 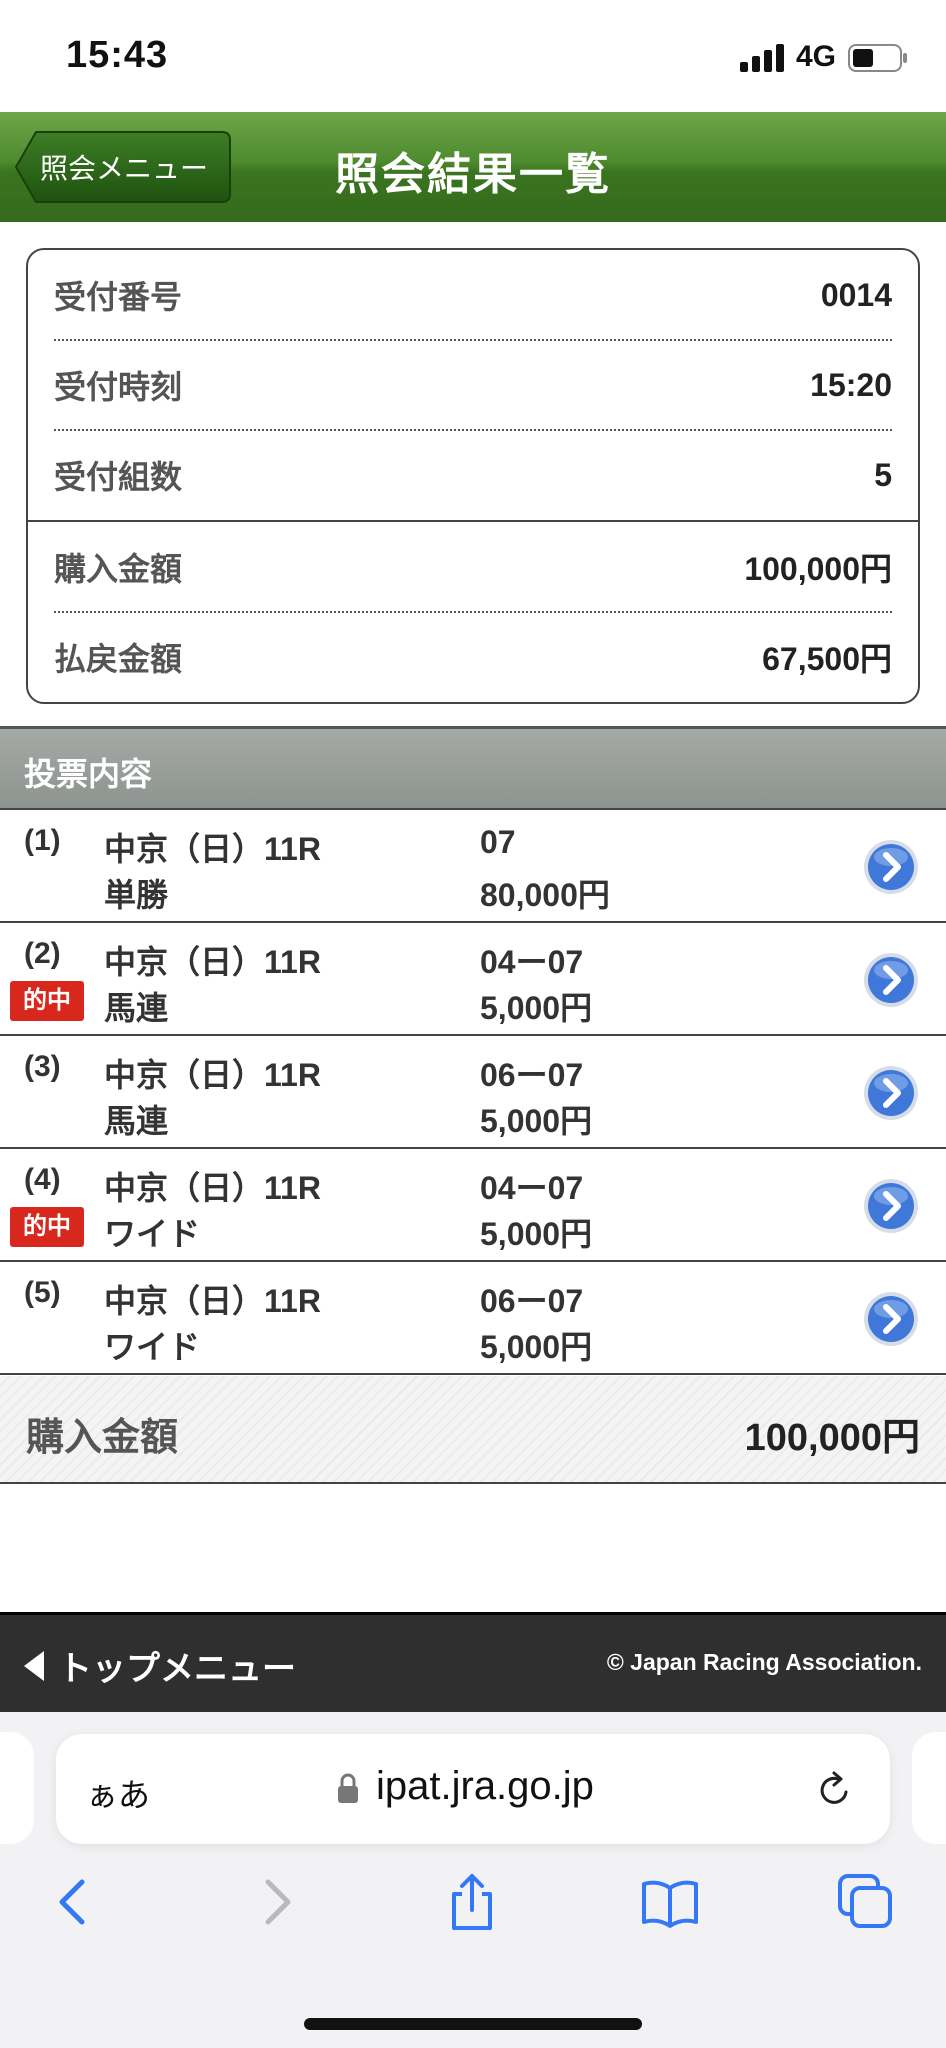 What do you see at coordinates (102, 1438) in the screenshot?
I see `total-label: 購入金額` at bounding box center [102, 1438].